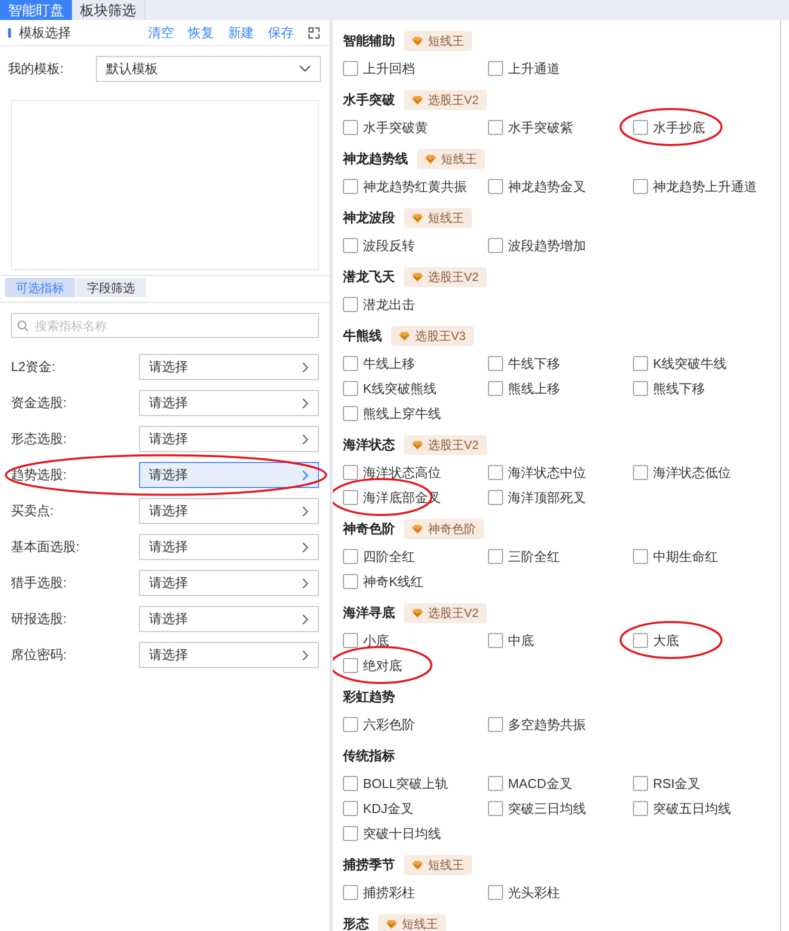  What do you see at coordinates (432, 336) in the screenshot?
I see `tier-badge: 选股王V3` at bounding box center [432, 336].